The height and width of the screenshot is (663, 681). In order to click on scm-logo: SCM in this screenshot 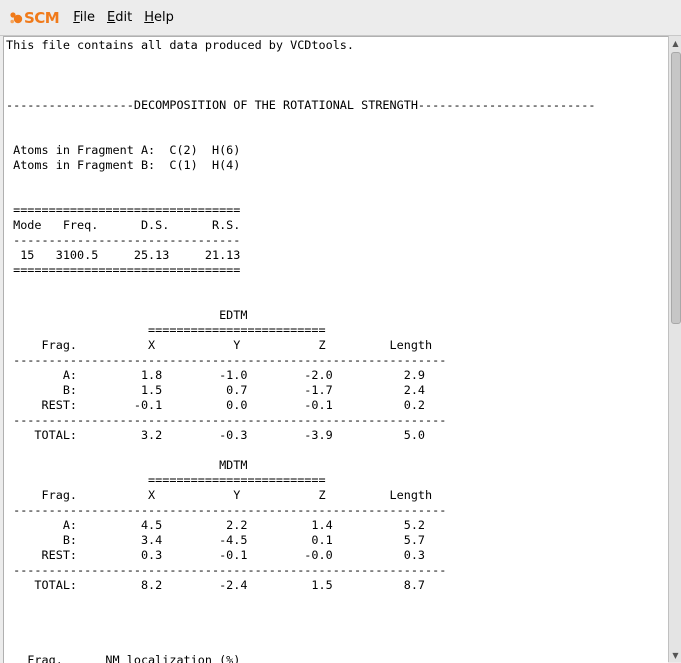, I will do `click(34, 17)`.